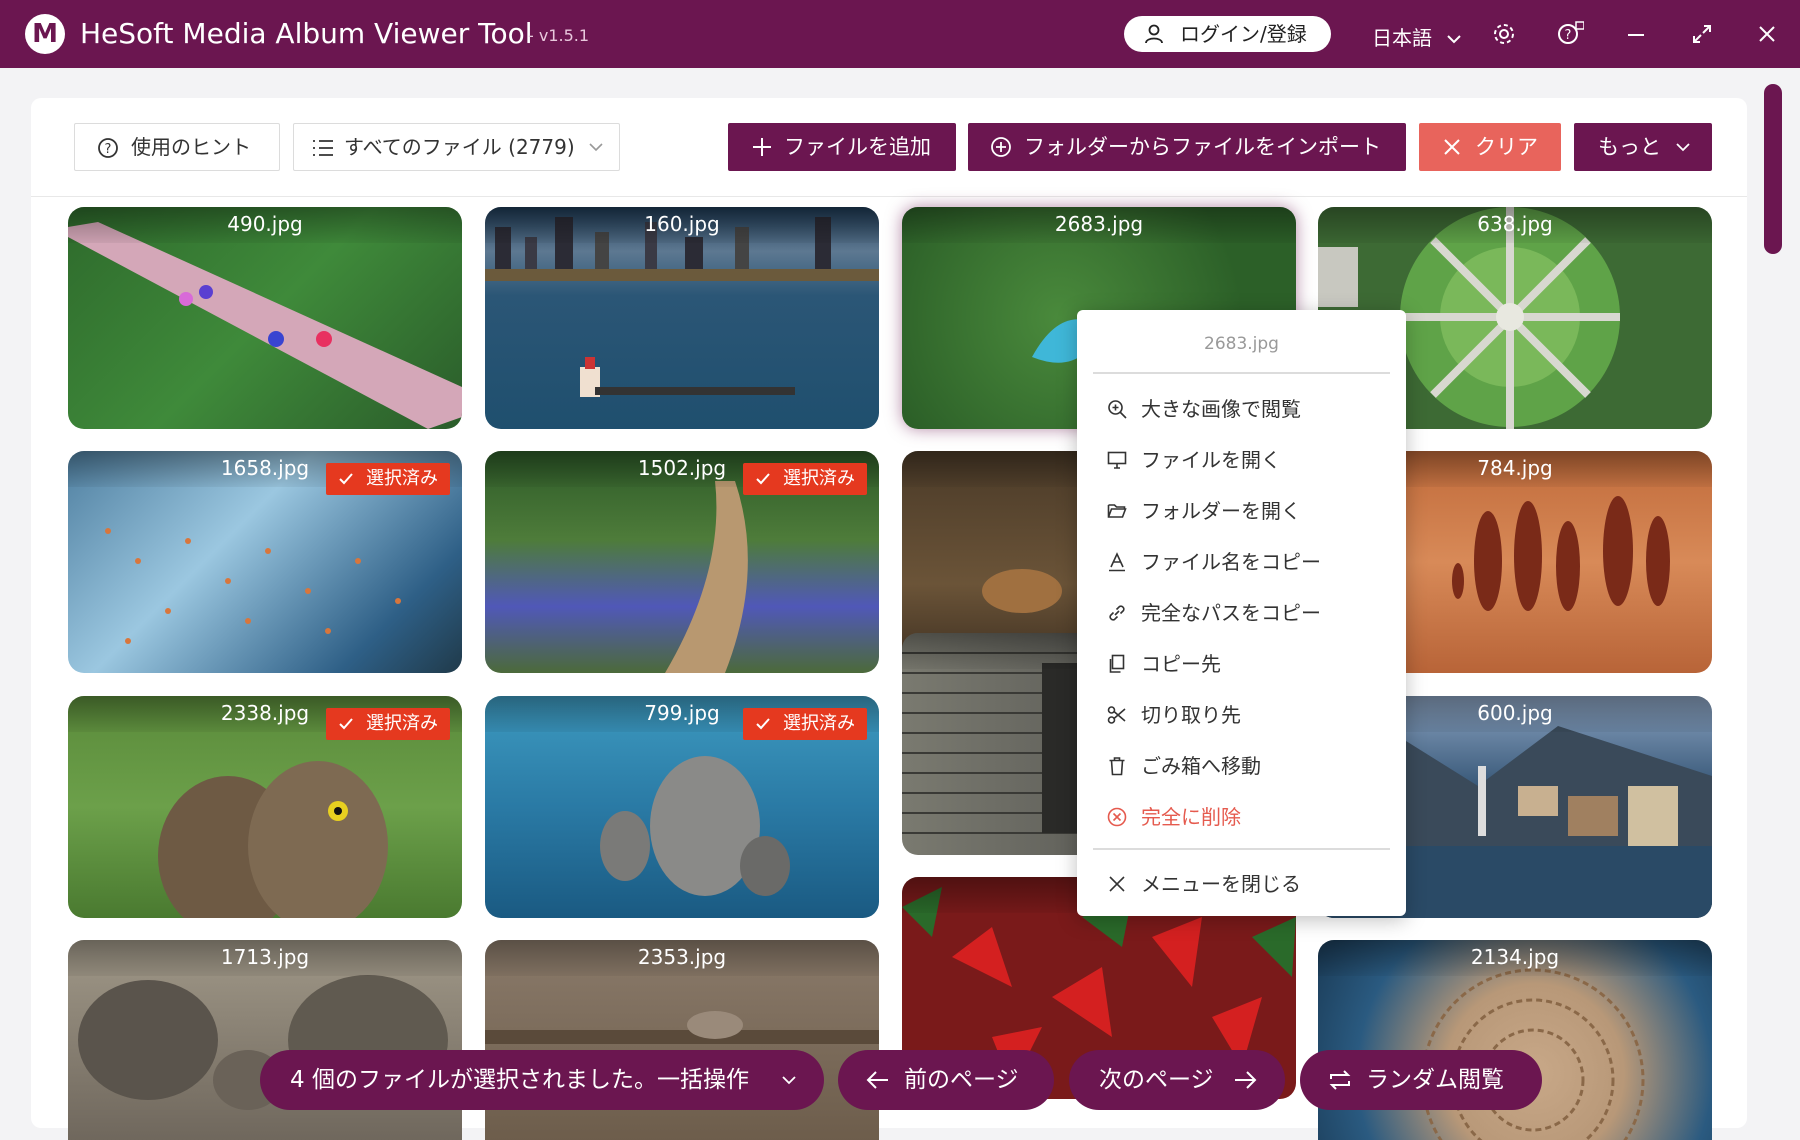 Image resolution: width=1800 pixels, height=1140 pixels. I want to click on scissors-icon, so click(1116, 715).